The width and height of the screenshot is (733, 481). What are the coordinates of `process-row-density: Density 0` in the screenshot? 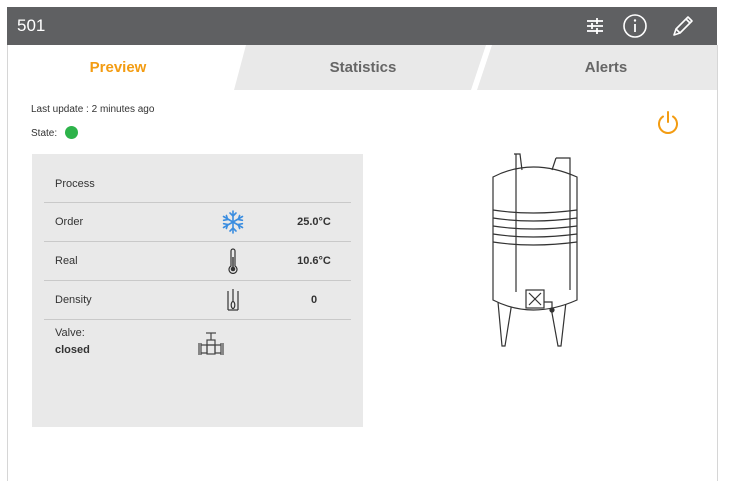 It's located at (197, 300).